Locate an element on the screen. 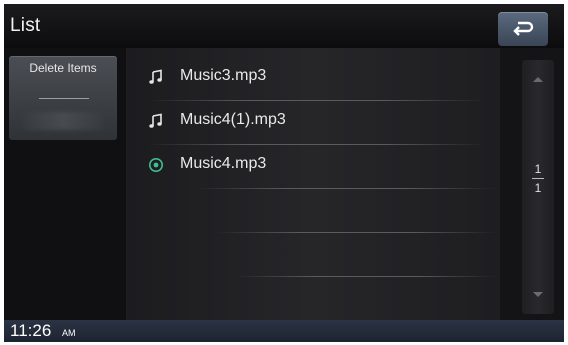 The width and height of the screenshot is (568, 345). total-pages: 1 is located at coordinates (538, 188).